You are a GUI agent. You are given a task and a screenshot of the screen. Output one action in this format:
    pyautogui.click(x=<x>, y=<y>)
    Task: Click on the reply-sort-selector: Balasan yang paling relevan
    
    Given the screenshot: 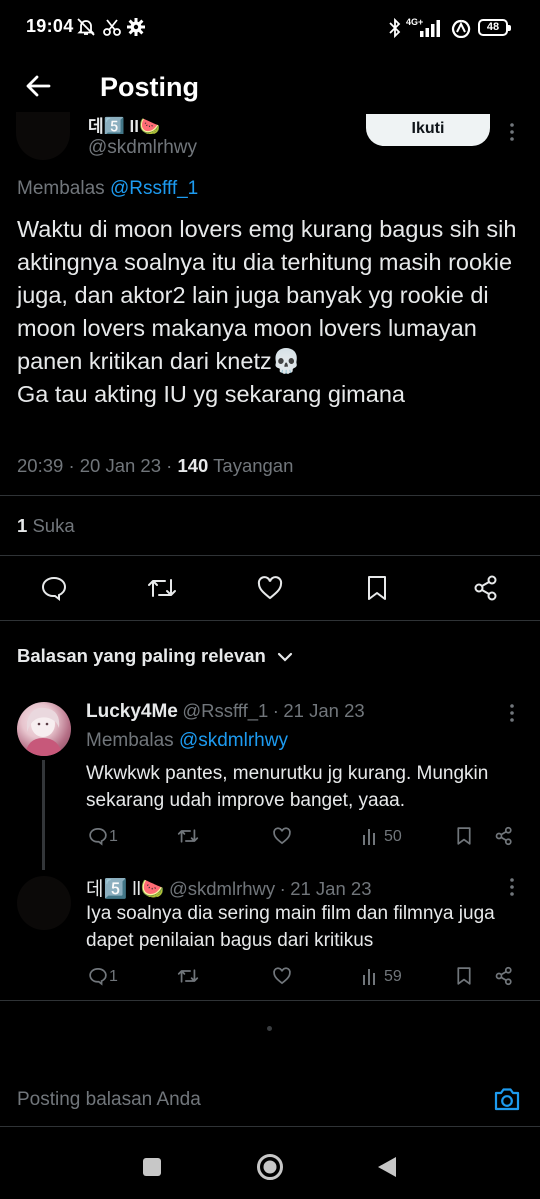 What is the action you would take?
    pyautogui.click(x=155, y=656)
    